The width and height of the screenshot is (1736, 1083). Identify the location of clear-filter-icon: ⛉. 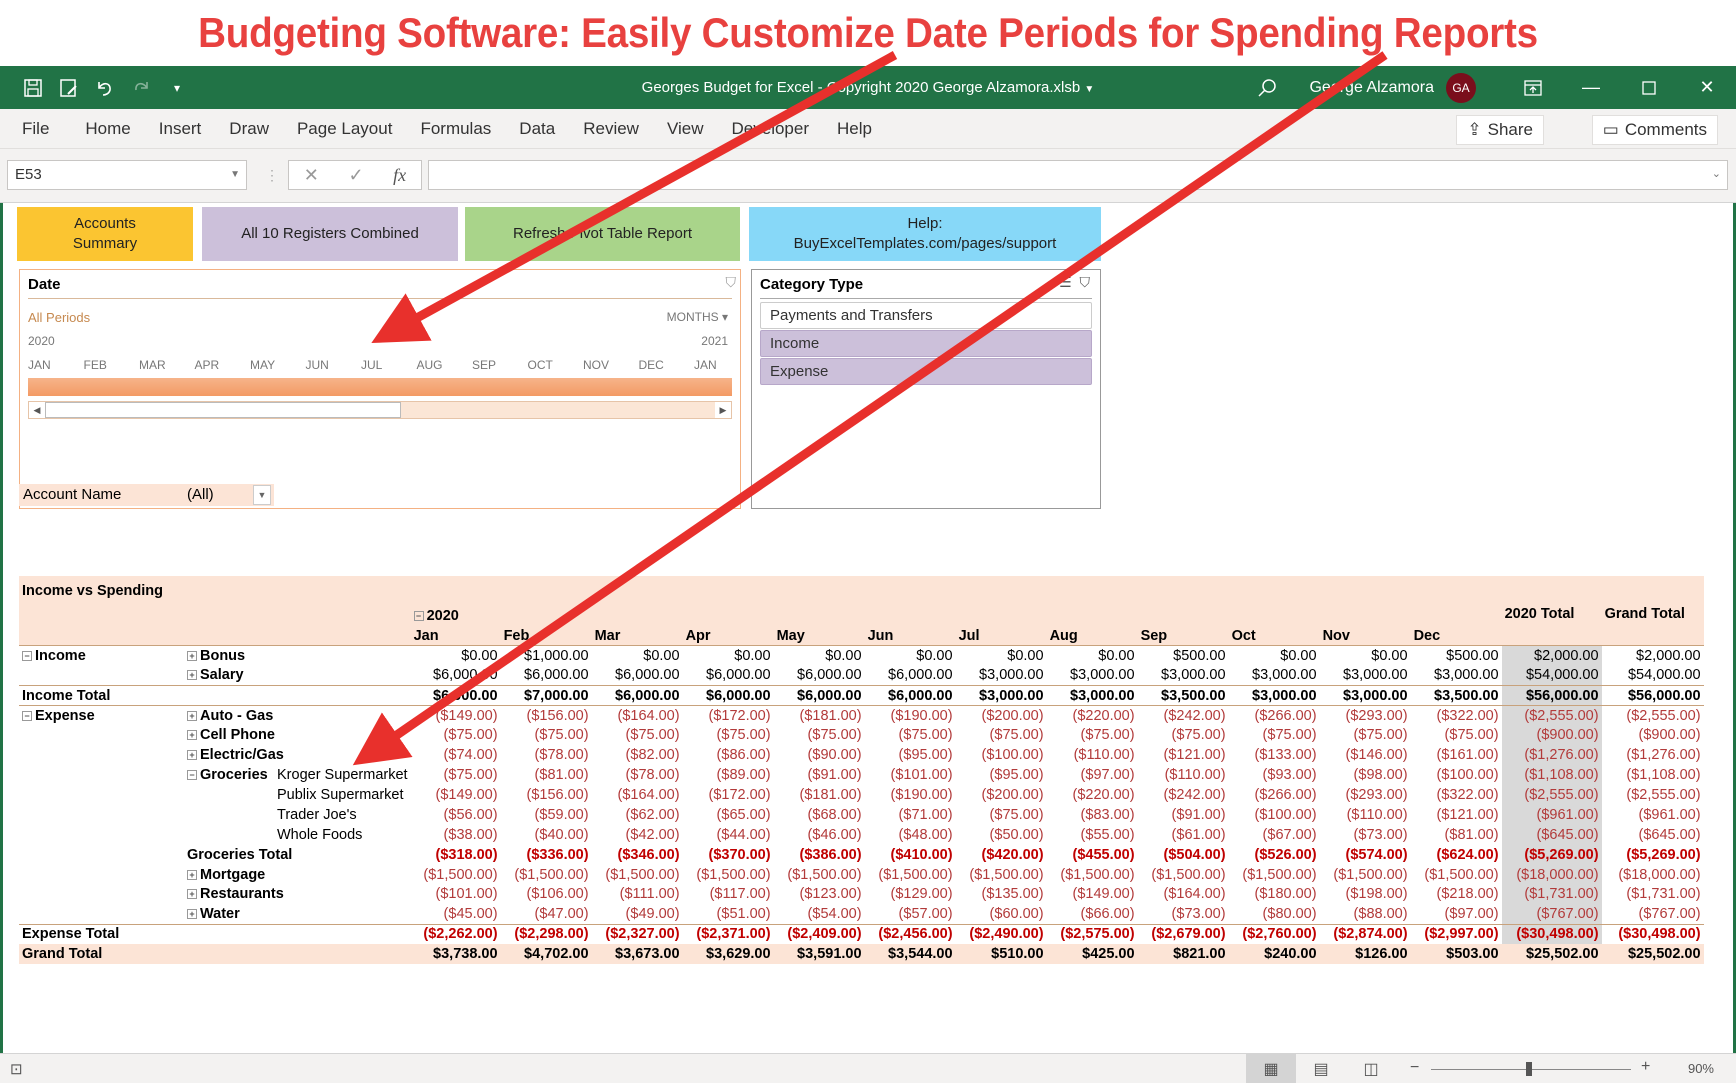
(1085, 282).